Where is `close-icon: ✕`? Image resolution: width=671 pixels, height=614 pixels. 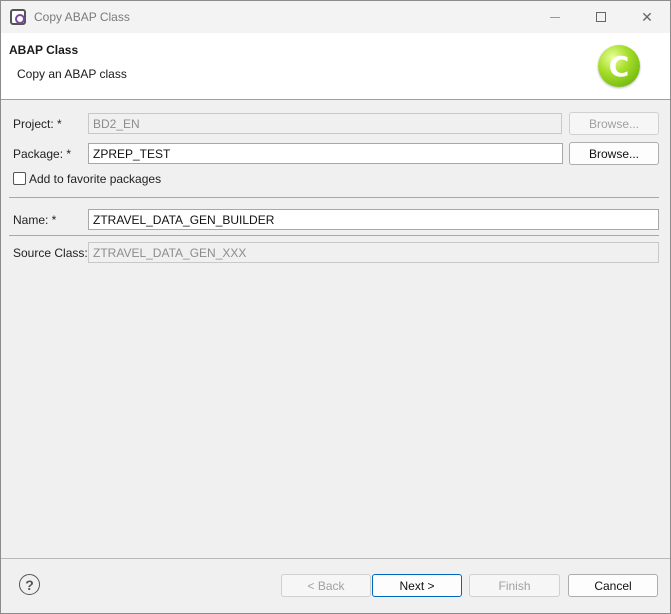 close-icon: ✕ is located at coordinates (647, 16).